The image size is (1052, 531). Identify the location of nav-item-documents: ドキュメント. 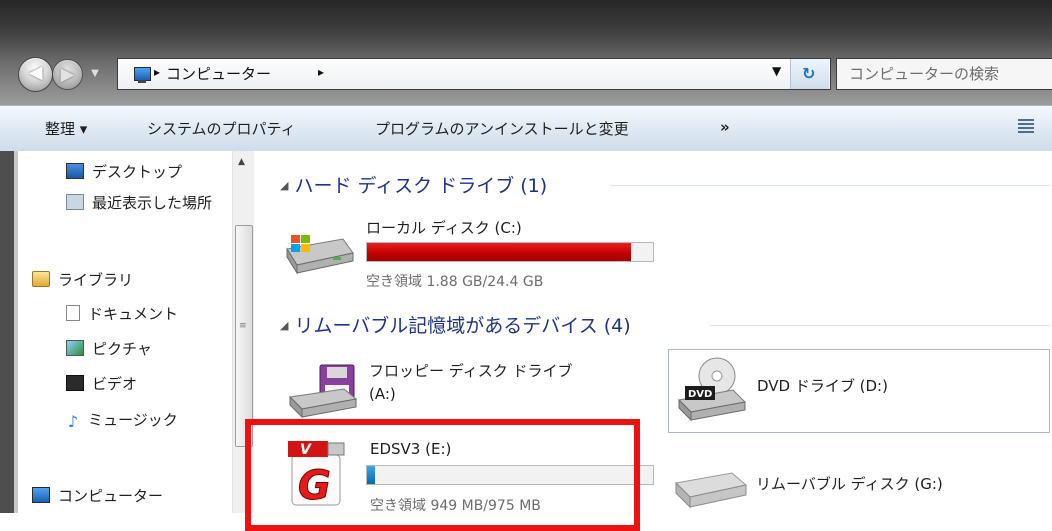
(122, 313).